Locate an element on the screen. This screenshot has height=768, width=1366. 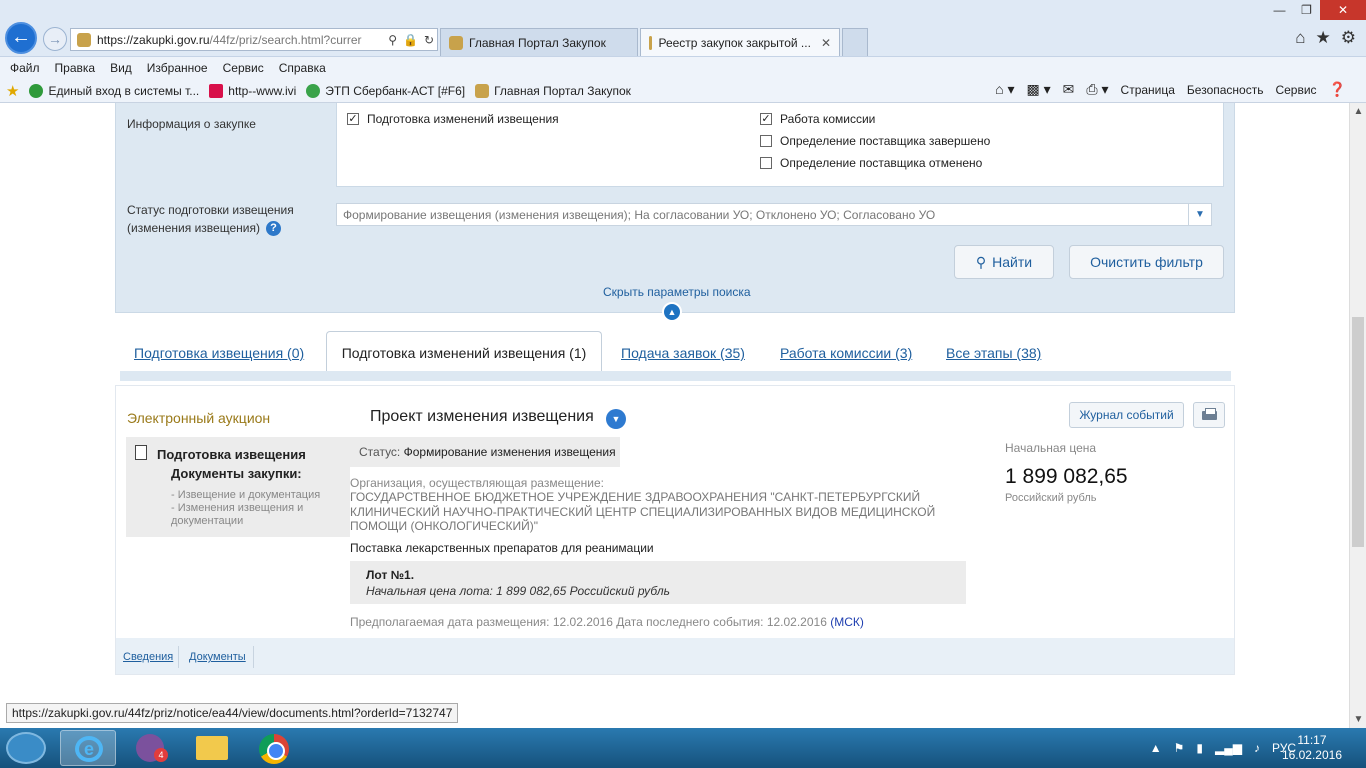
find-button: ⚲ Найти is located at coordinates (1004, 262).